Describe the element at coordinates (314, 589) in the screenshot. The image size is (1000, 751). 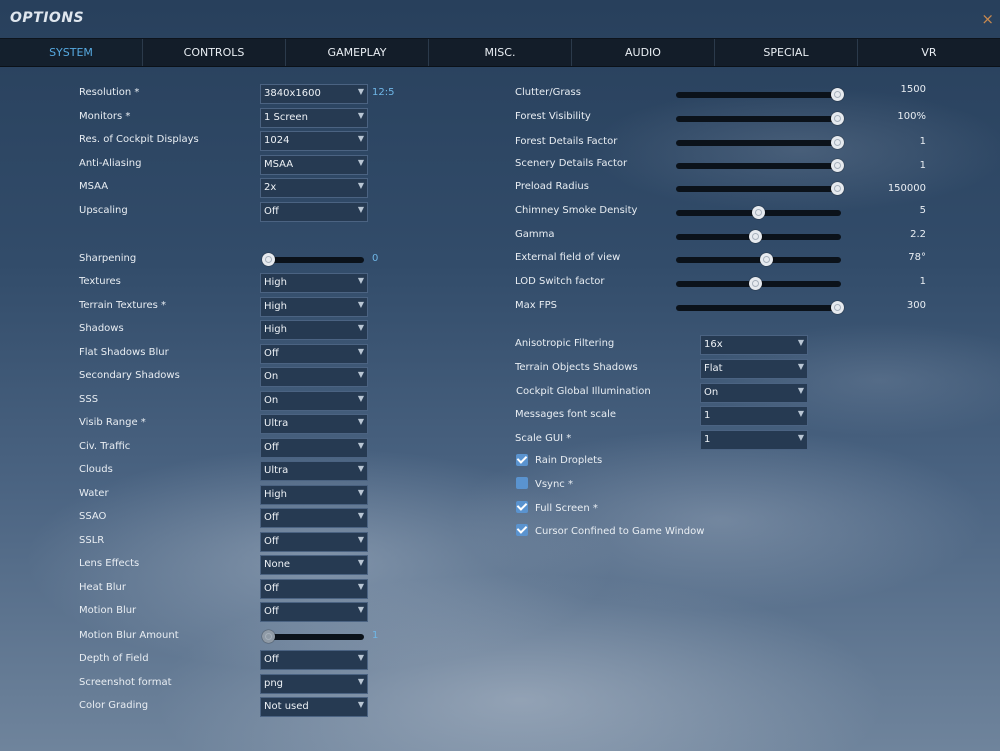
I see `heat-blur-dropdown: Off ▼` at that location.